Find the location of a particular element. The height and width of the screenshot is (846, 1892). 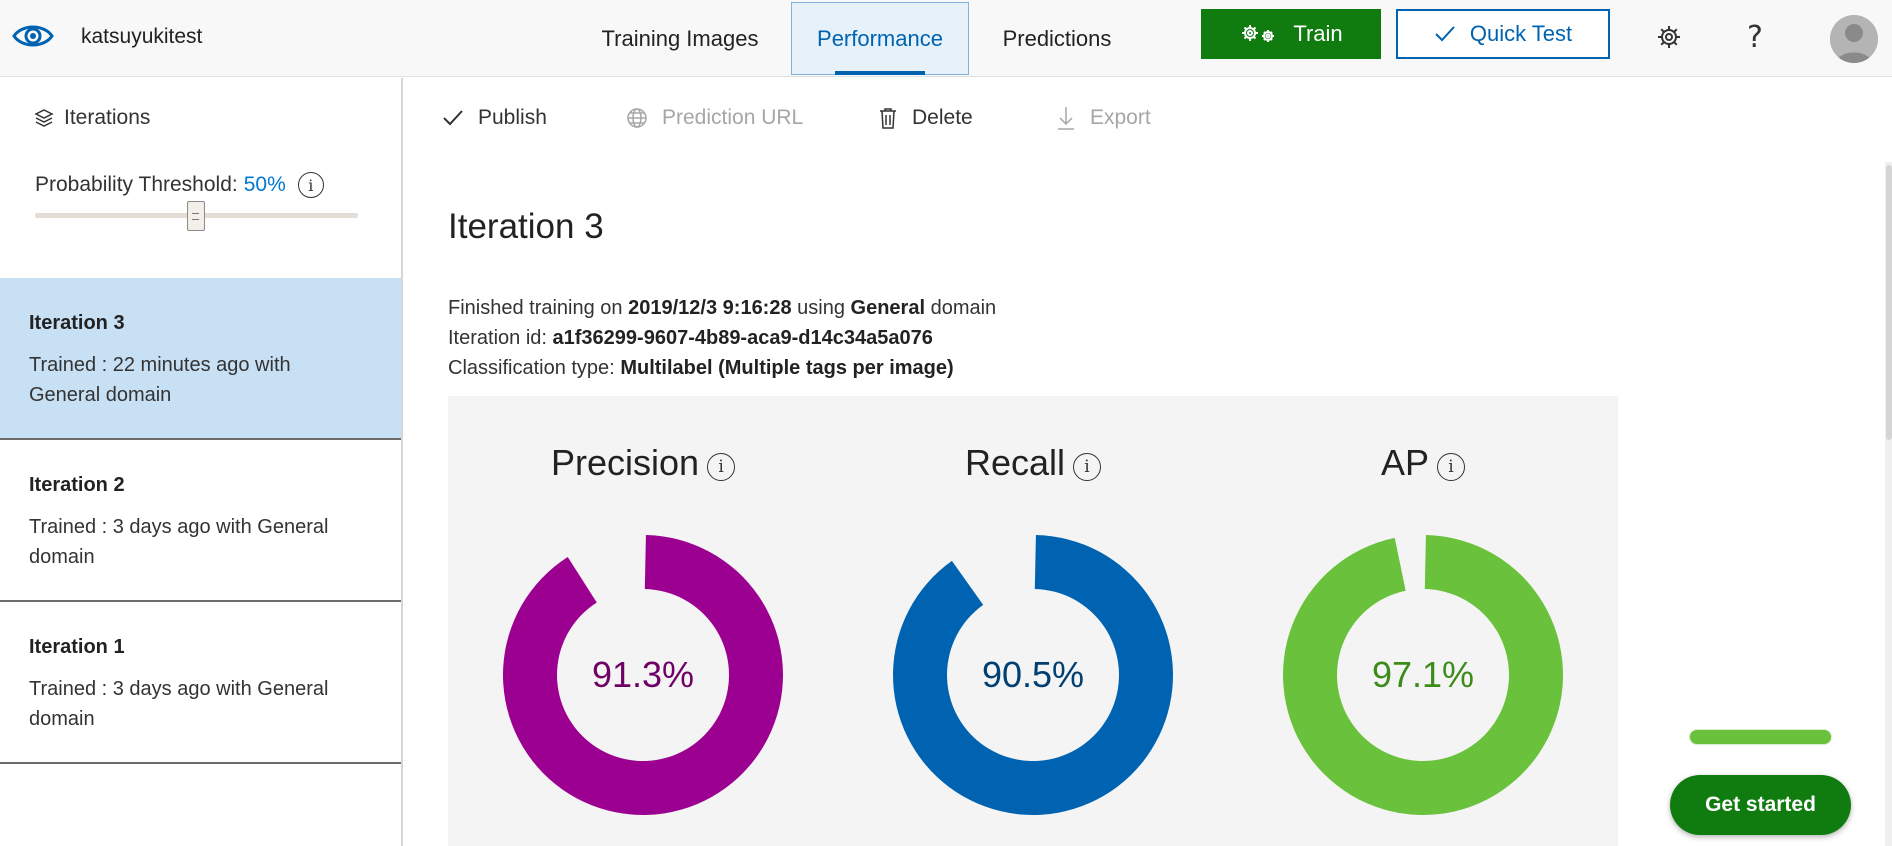

metric-value: 97.1% is located at coordinates (1423, 674).